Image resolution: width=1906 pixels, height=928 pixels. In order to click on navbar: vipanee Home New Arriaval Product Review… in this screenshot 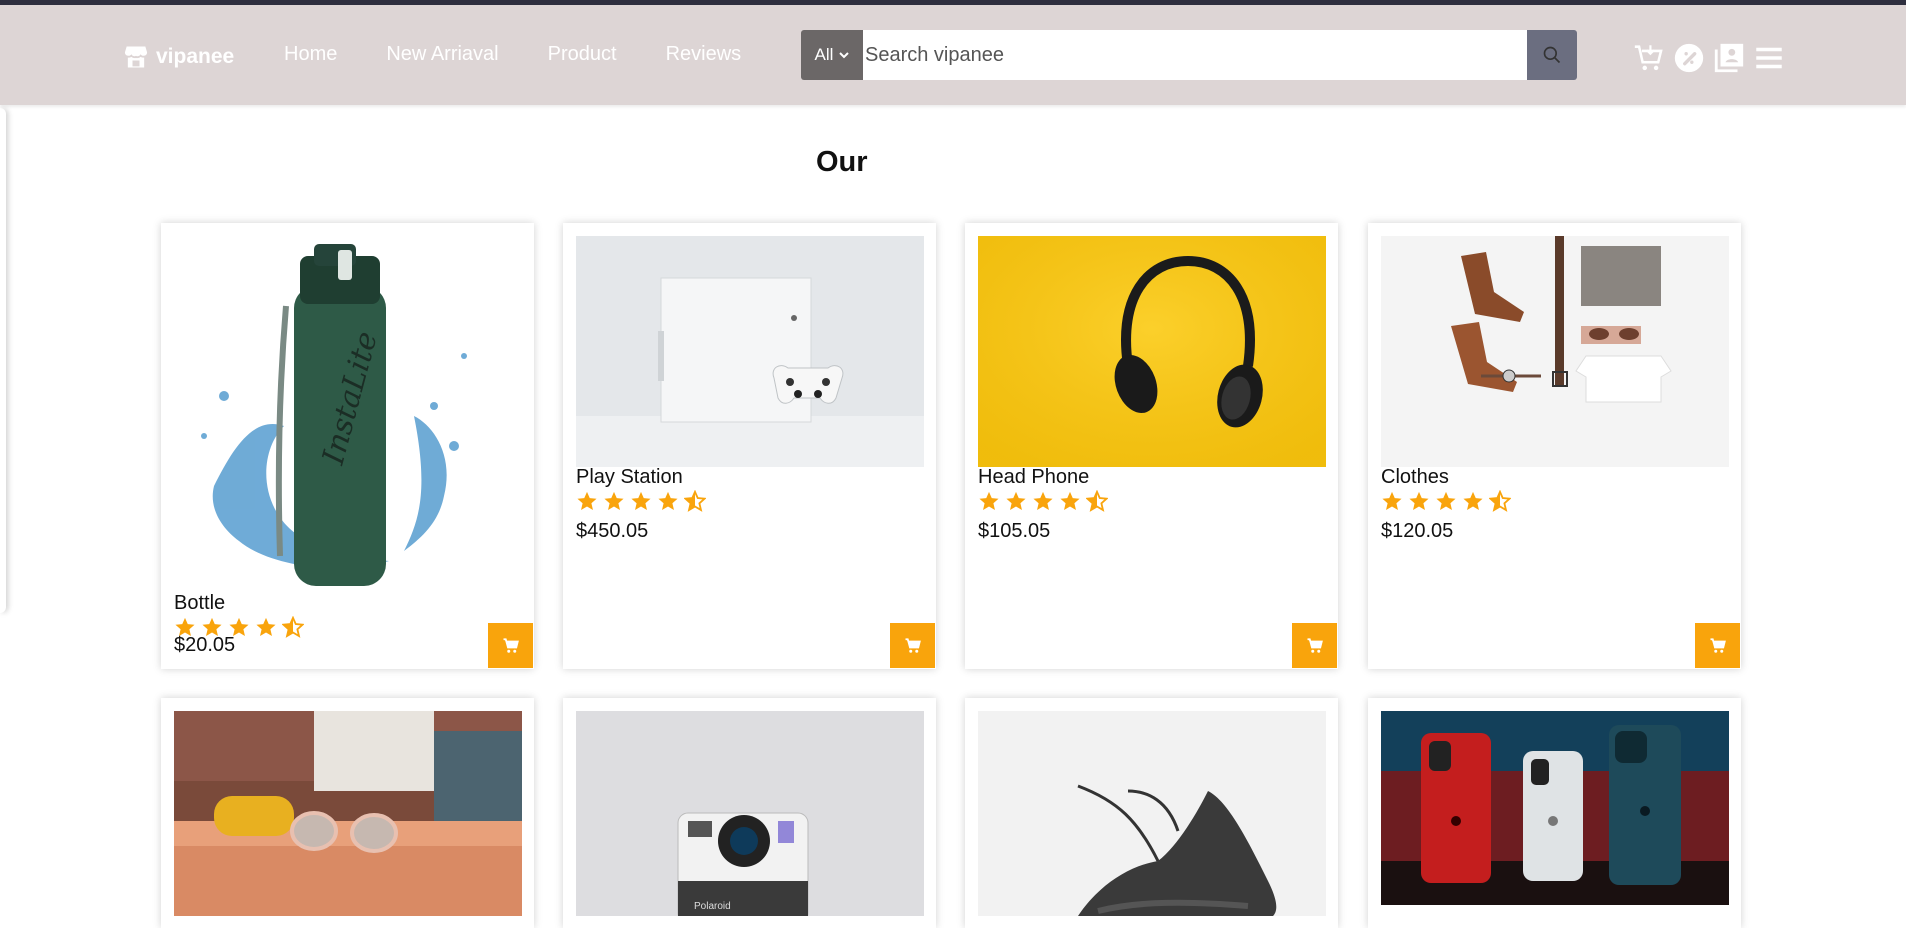, I will do `click(953, 55)`.